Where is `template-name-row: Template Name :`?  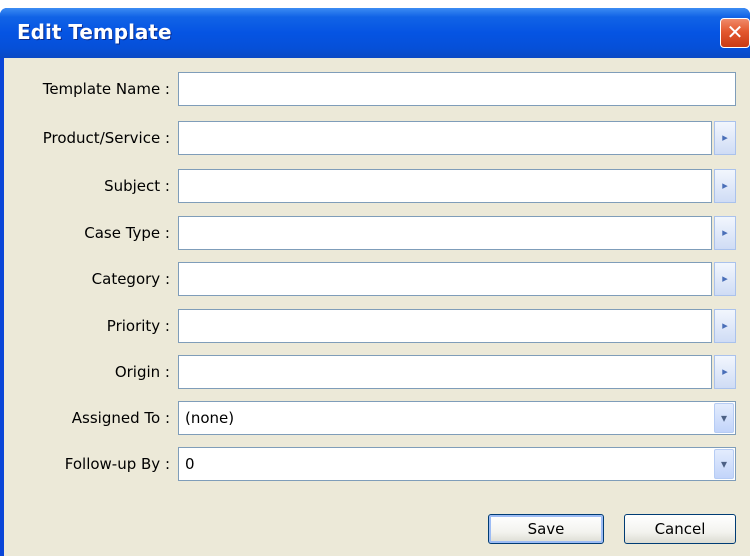
template-name-row: Template Name : is located at coordinates (377, 89).